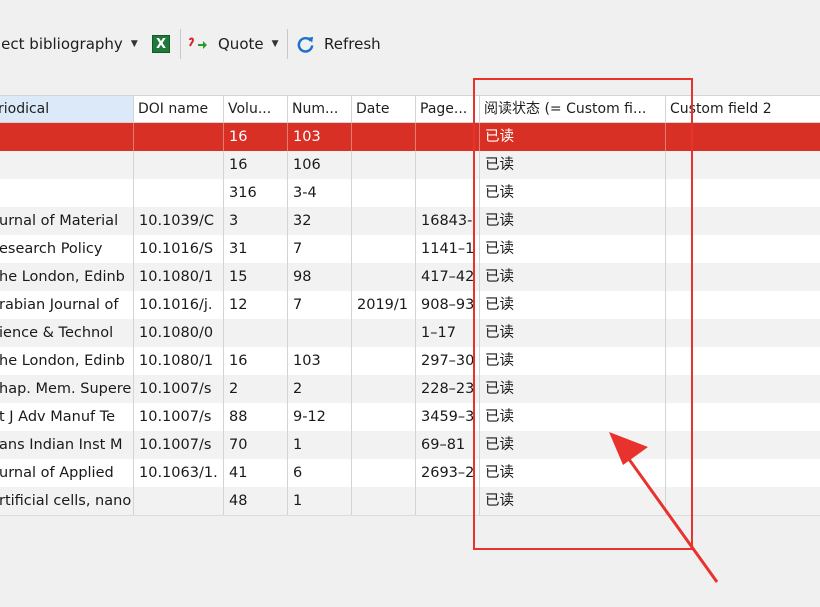 This screenshot has height=607, width=820. I want to click on cell-volume: 316, so click(256, 193).